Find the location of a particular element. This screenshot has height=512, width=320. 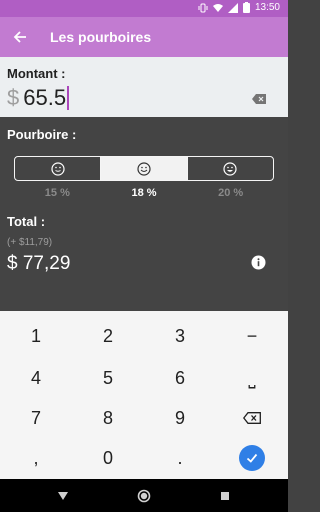

done-button is located at coordinates (252, 458).